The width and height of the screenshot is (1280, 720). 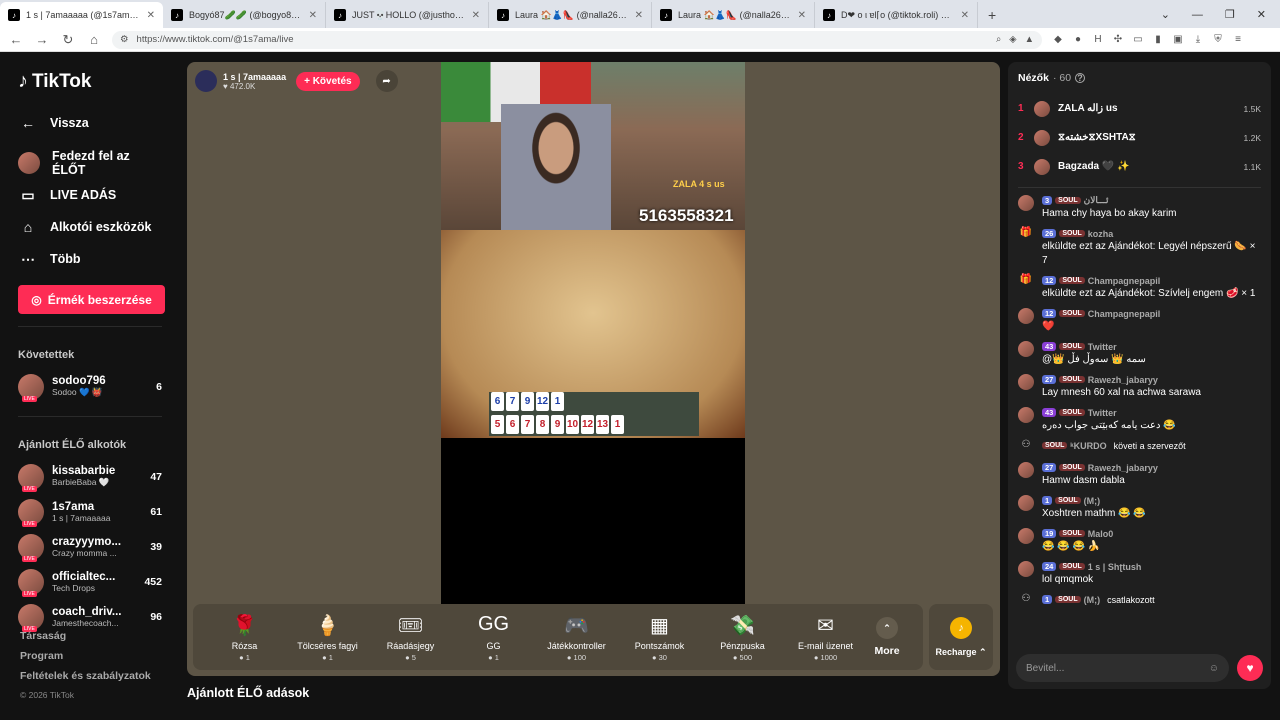 What do you see at coordinates (1139, 419) in the screenshot?
I see `chat-message: 43 SOUL Twitter دعت یامە کەبێتی جواب دەرە 😂` at bounding box center [1139, 419].